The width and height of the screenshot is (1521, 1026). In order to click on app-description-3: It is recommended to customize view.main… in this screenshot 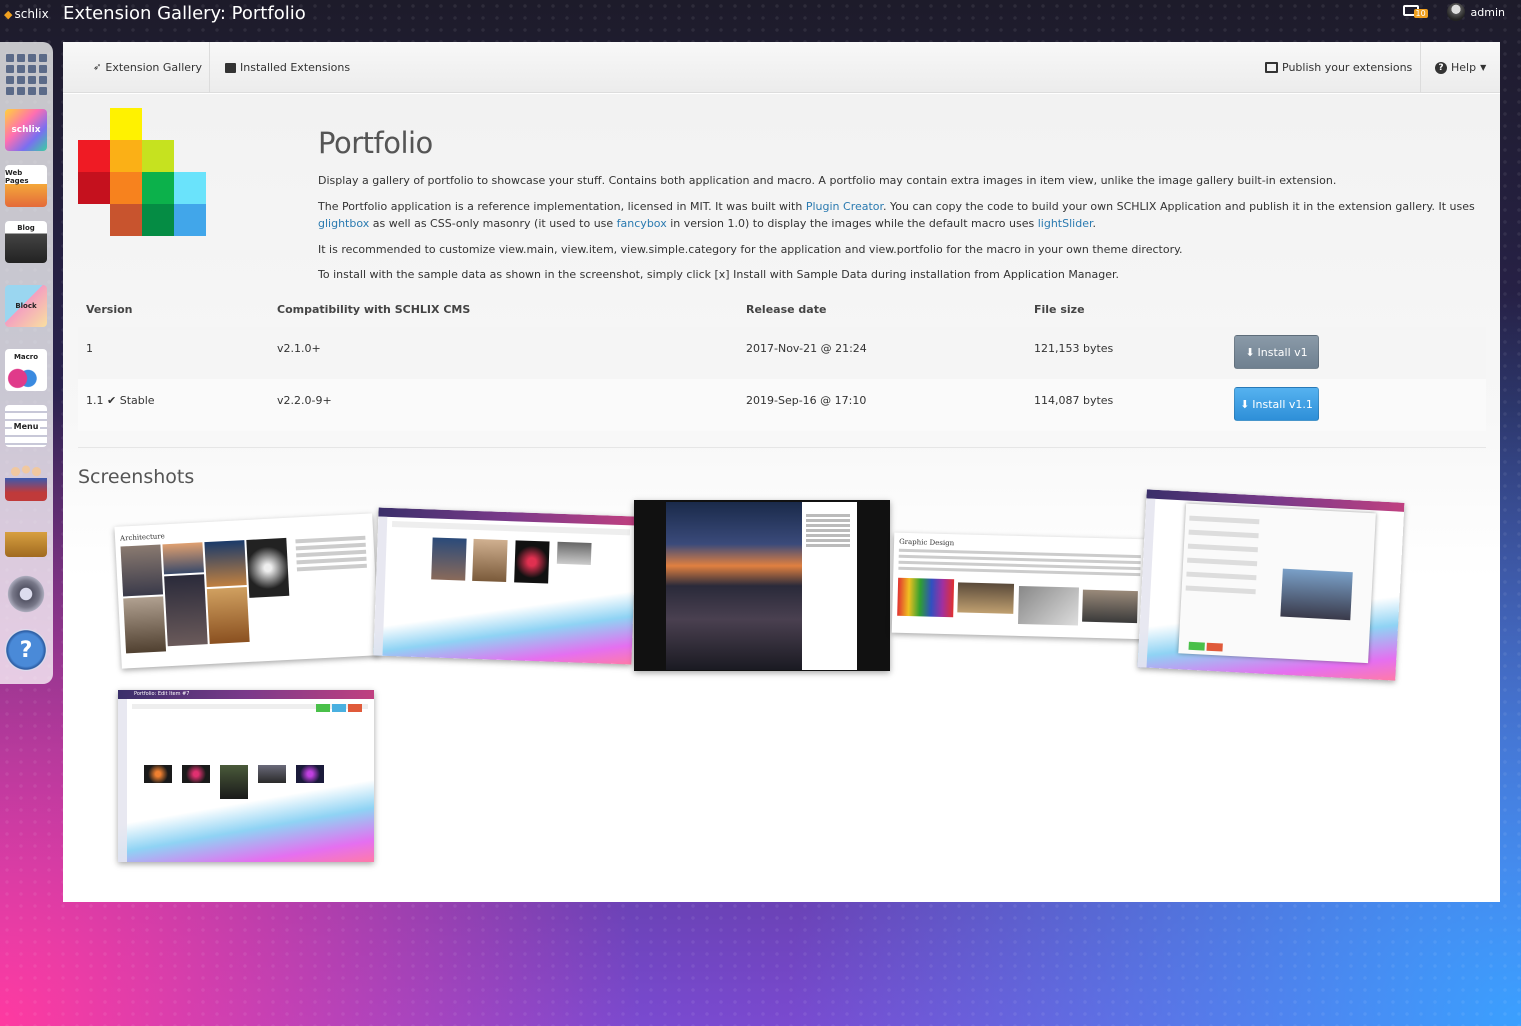, I will do `click(750, 249)`.